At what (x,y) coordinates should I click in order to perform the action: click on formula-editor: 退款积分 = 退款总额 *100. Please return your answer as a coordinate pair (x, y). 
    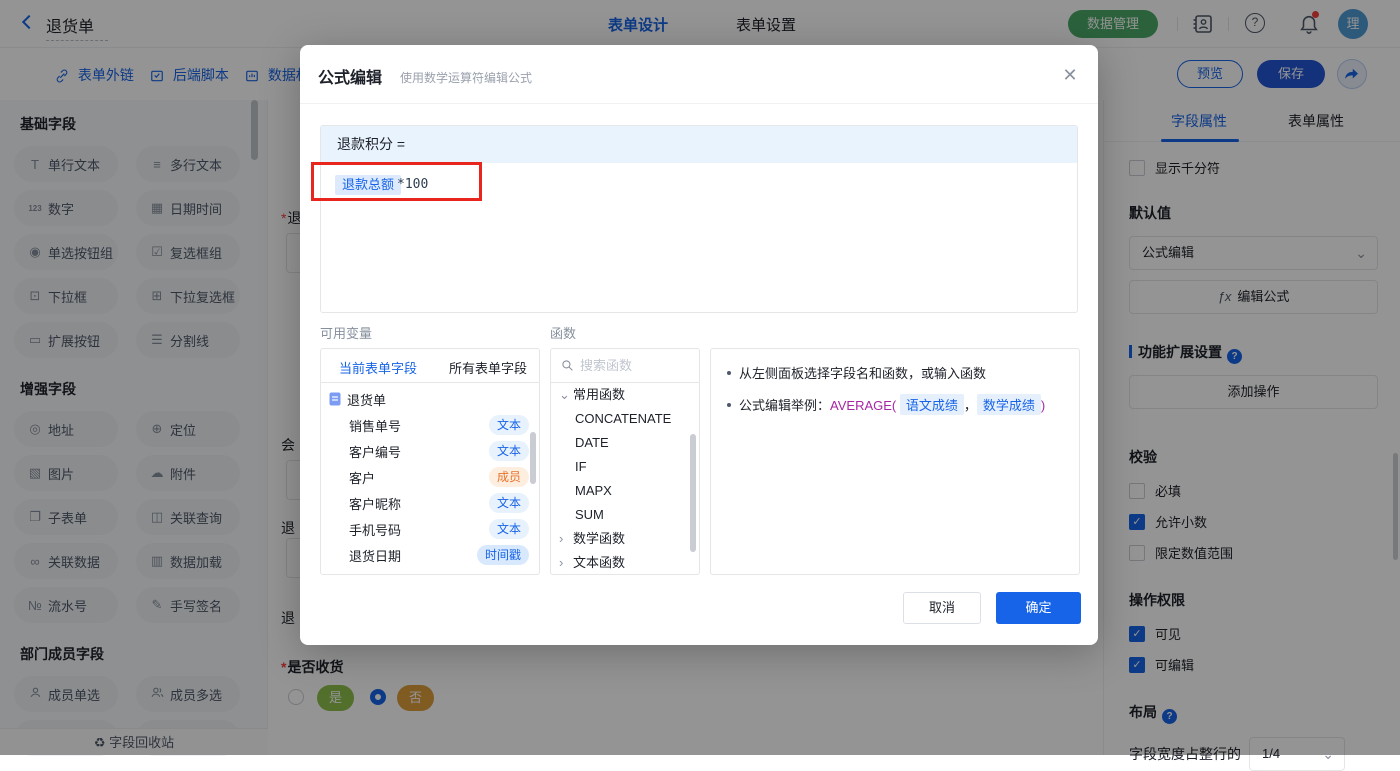
    Looking at the image, I should click on (699, 219).